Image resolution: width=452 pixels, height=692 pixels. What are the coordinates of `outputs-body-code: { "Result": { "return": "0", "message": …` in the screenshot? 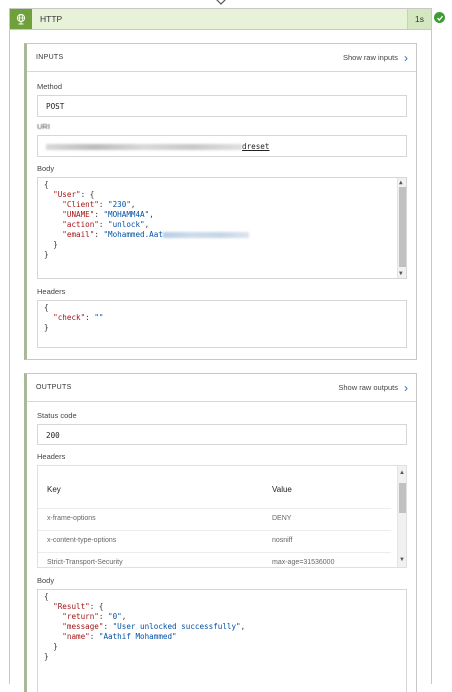 It's located at (222, 626).